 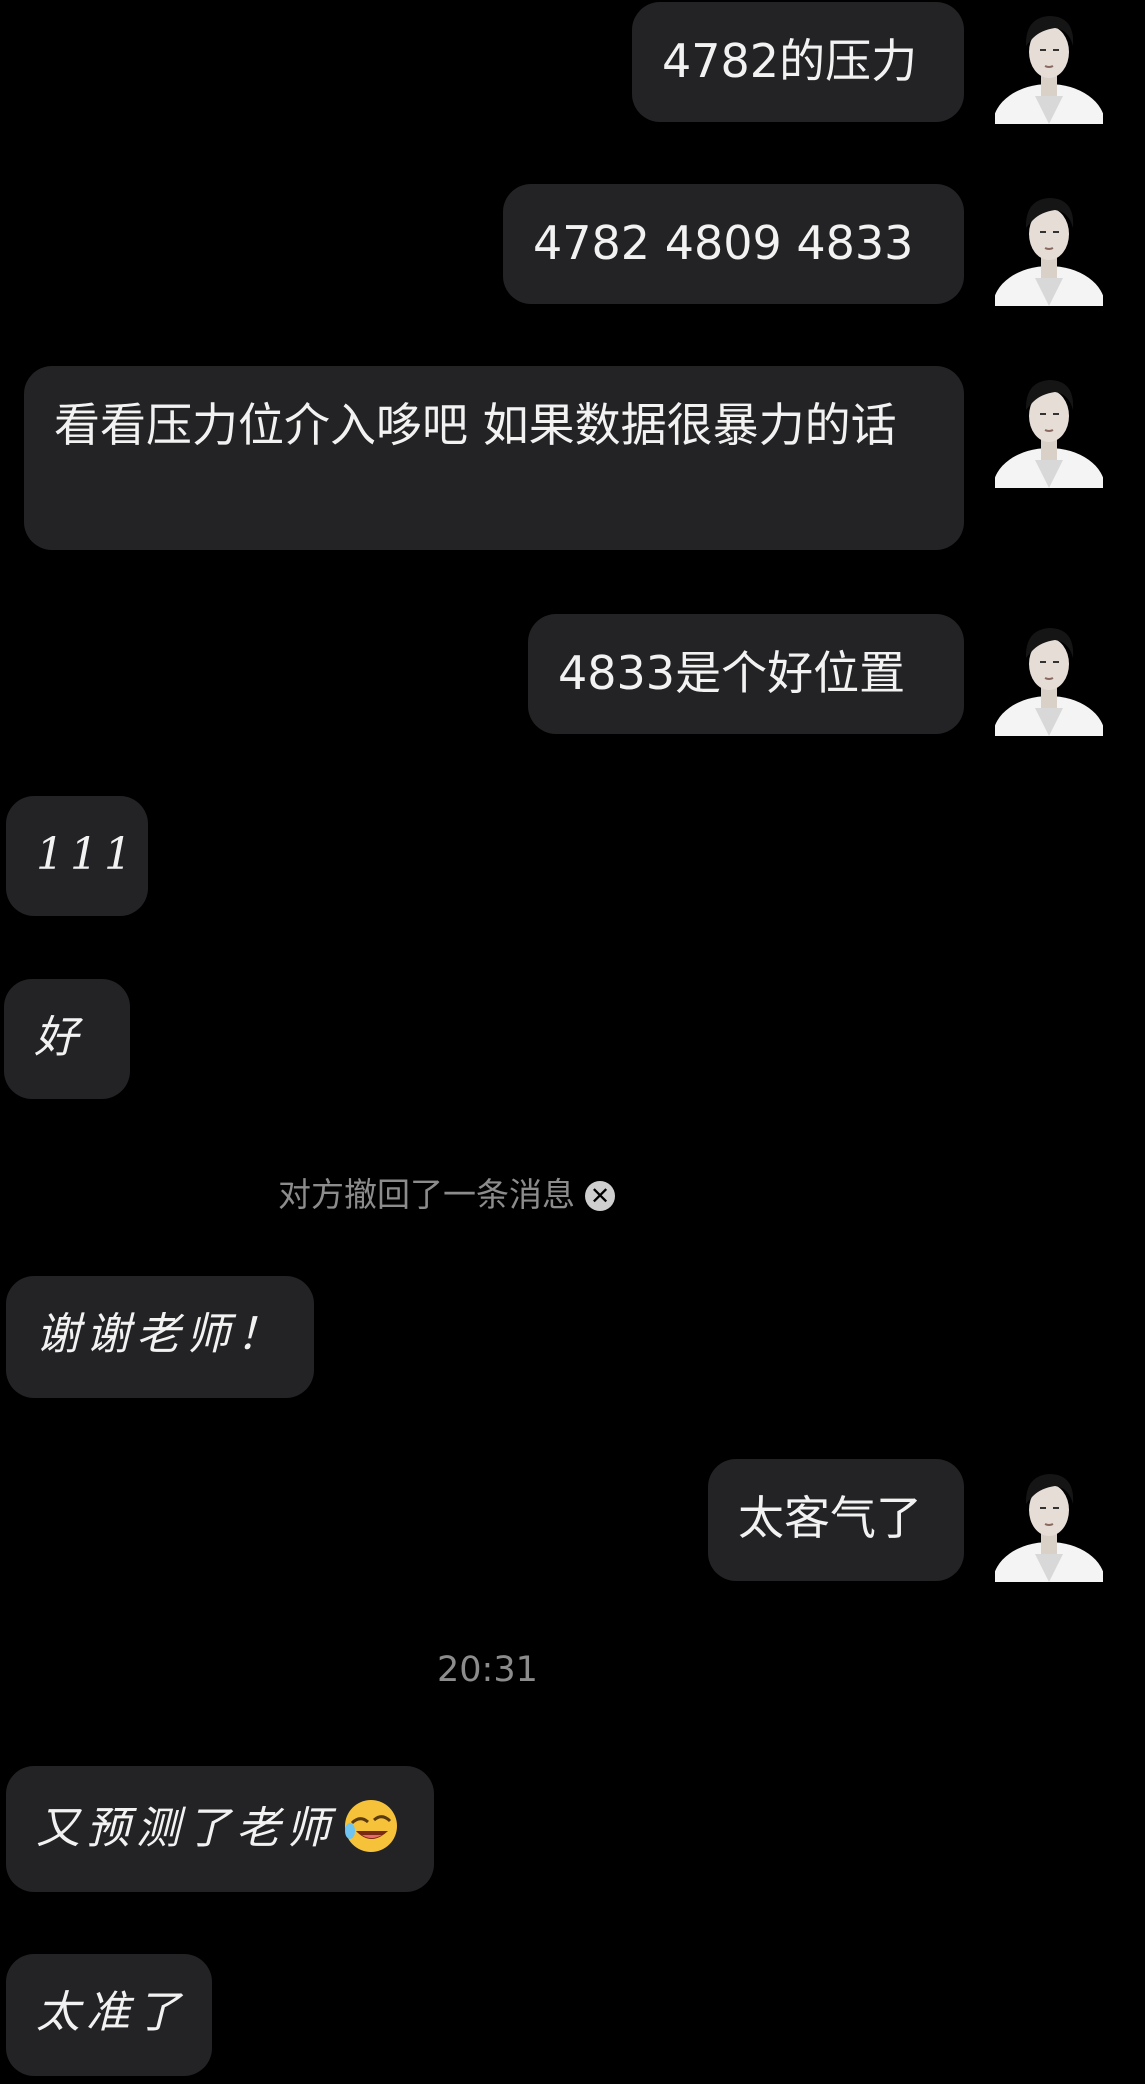 What do you see at coordinates (475, 425) in the screenshot?
I see `message-text: 看看压力位介入哆吧 如果数据很暴力的话` at bounding box center [475, 425].